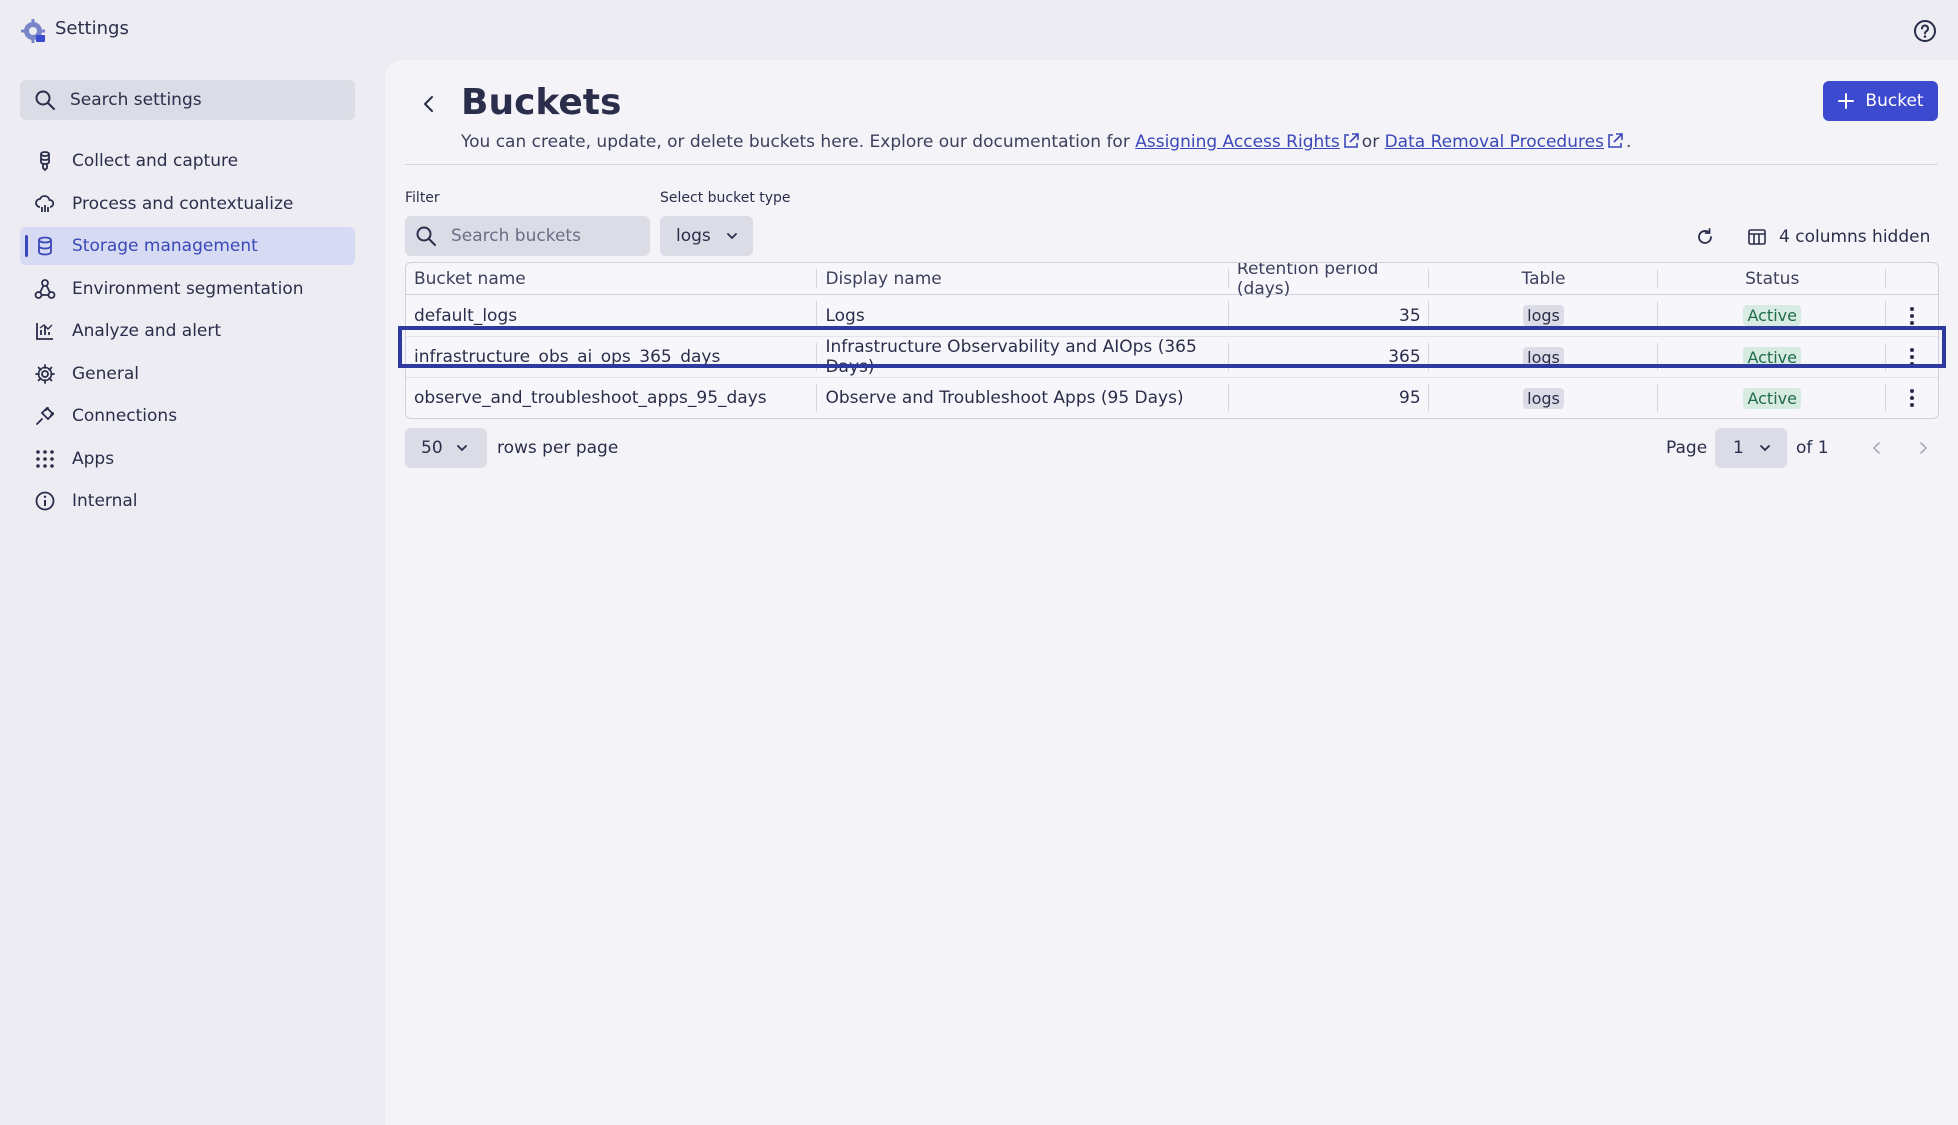 This screenshot has height=1125, width=1958. What do you see at coordinates (1912, 278) in the screenshot?
I see `column-header-actions` at bounding box center [1912, 278].